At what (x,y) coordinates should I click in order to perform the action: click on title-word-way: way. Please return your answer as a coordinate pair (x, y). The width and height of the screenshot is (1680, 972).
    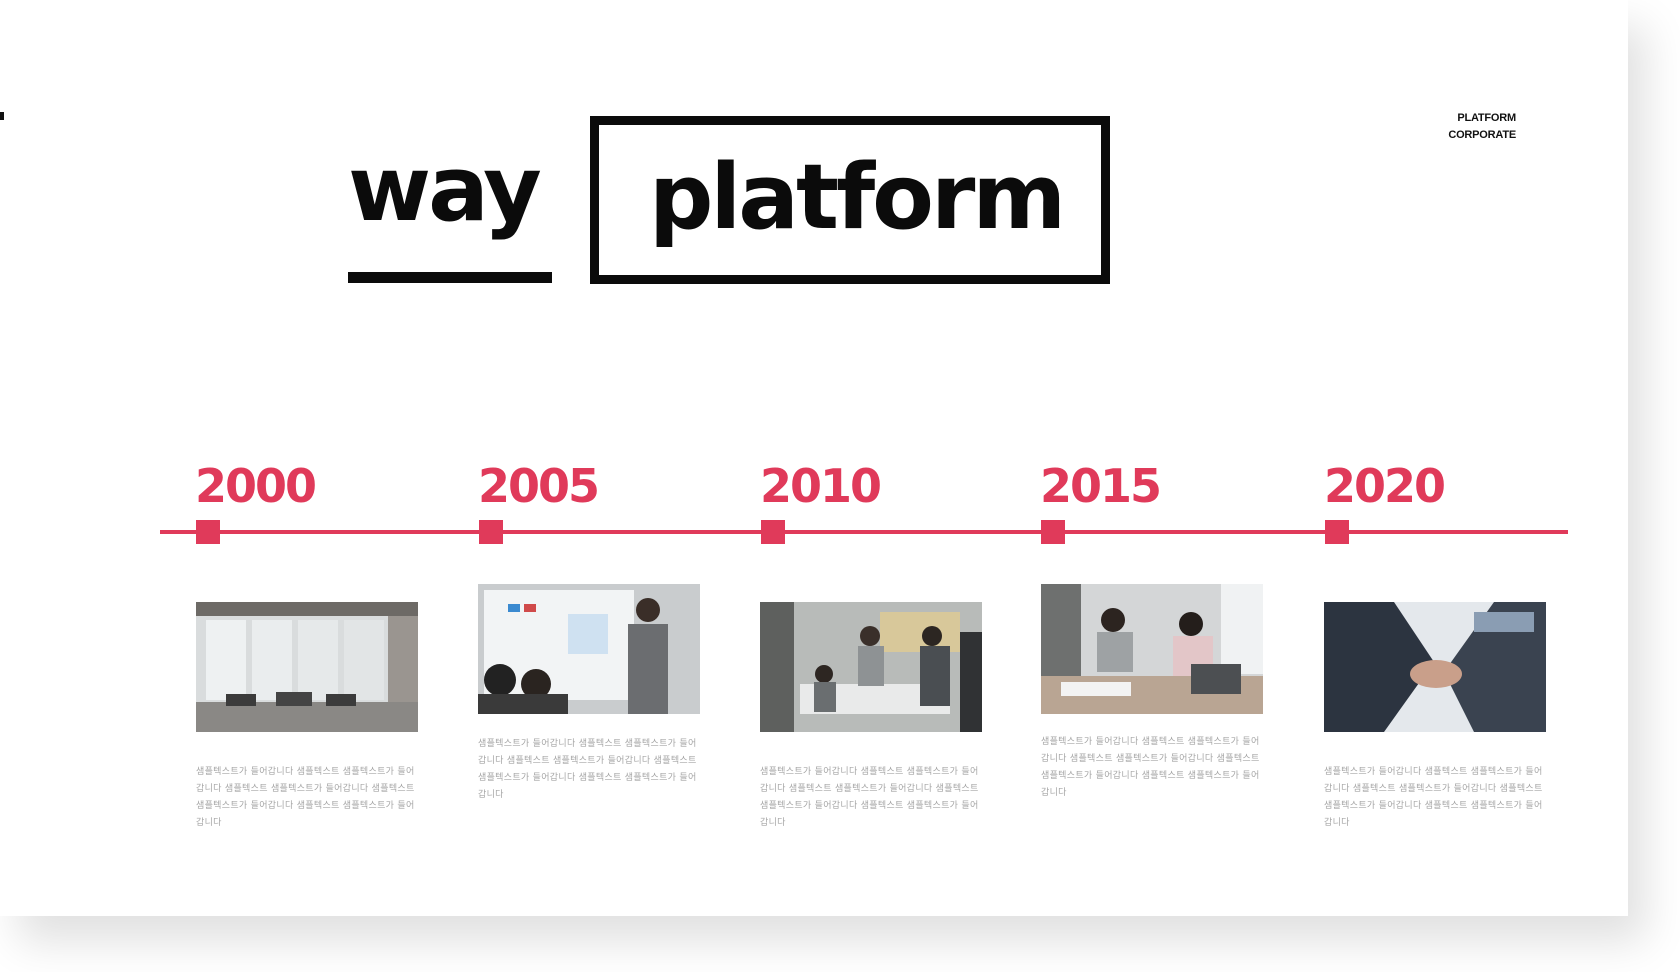
    Looking at the image, I should click on (445, 189).